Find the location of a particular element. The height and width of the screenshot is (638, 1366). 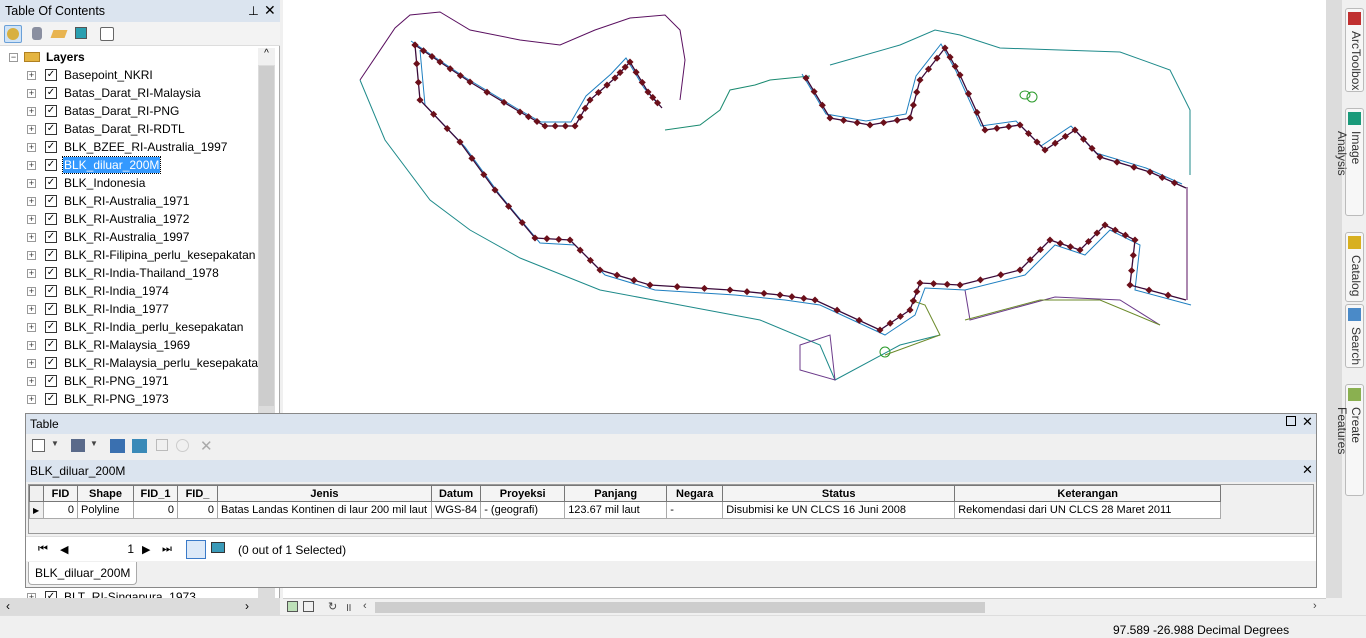

list-by-drawing-order-icon is located at coordinates (13, 34).